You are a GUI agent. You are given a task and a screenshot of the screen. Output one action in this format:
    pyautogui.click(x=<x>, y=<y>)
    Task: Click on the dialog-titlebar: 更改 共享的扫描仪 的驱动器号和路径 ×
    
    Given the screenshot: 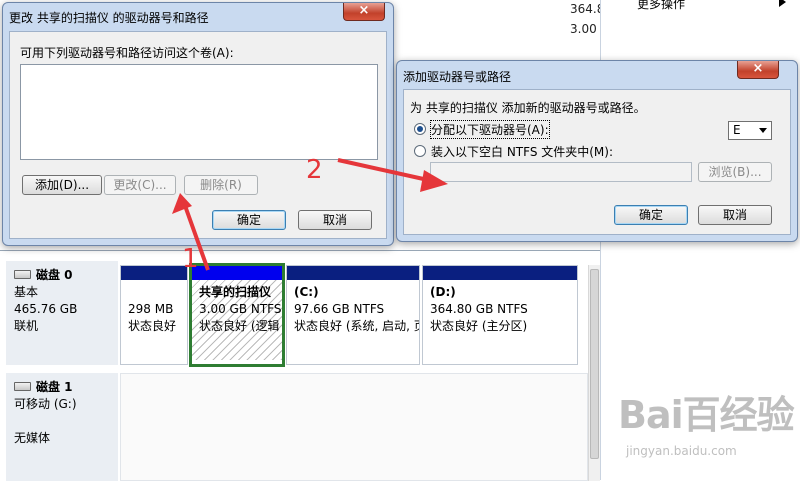 What is the action you would take?
    pyautogui.click(x=198, y=17)
    